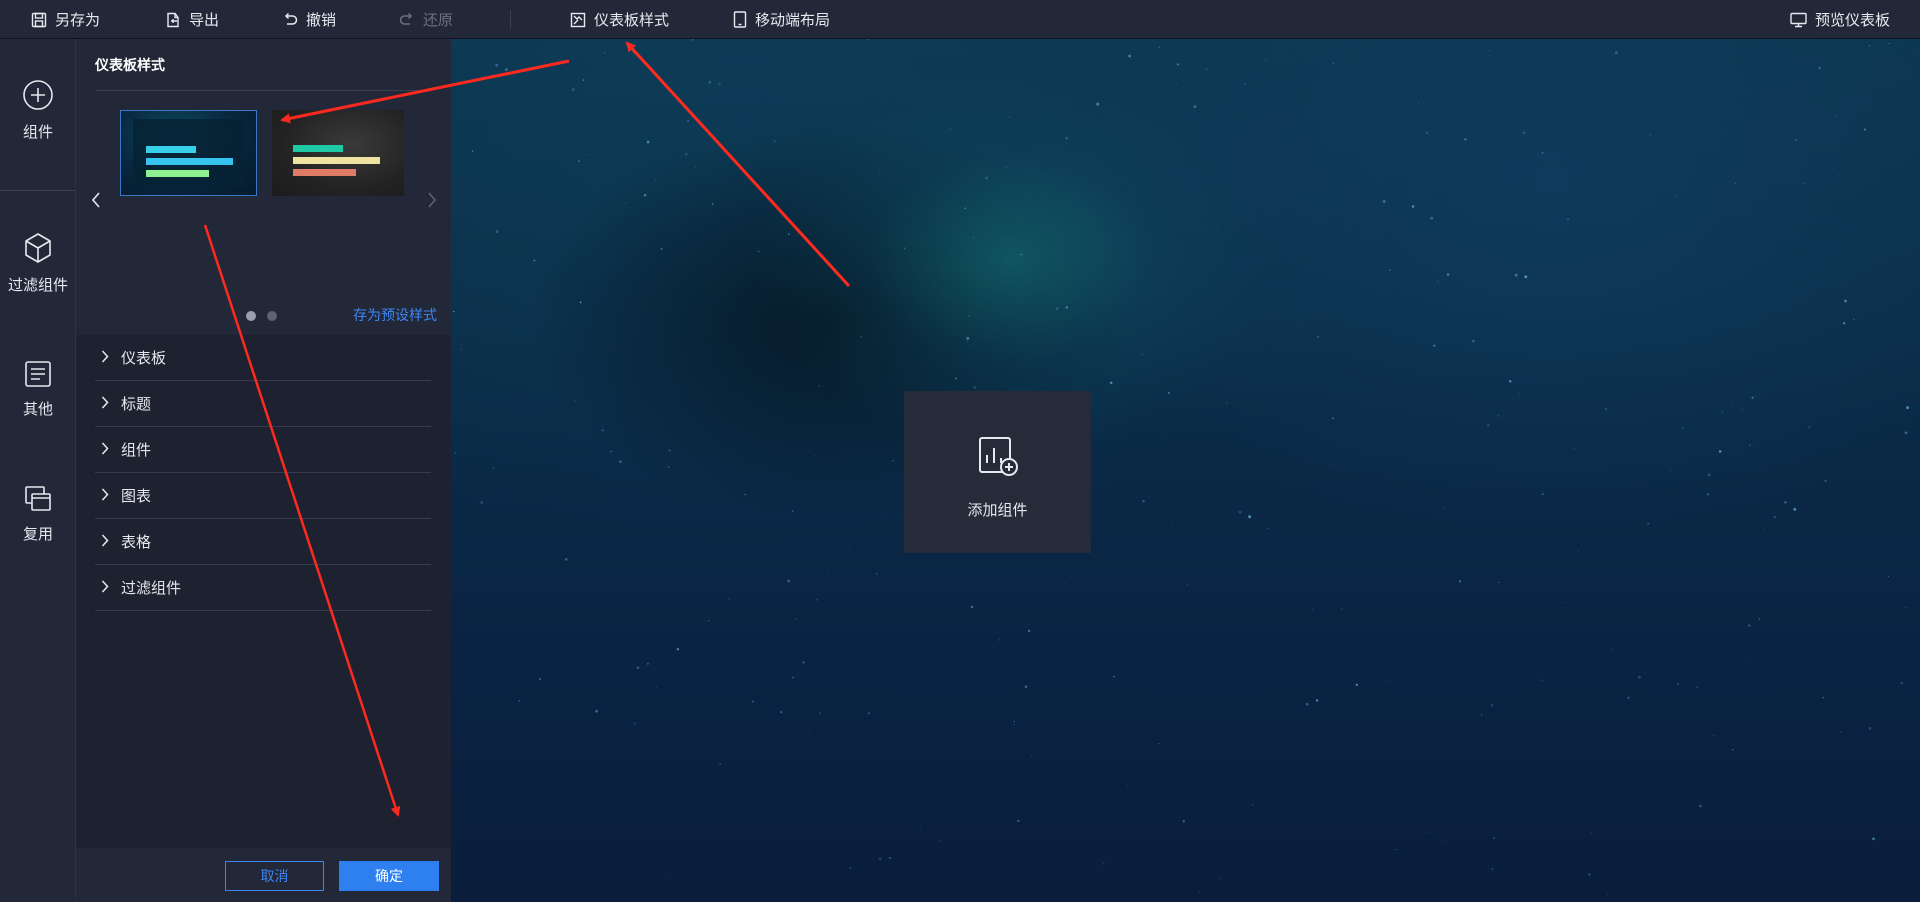  Describe the element at coordinates (37, 285) in the screenshot. I see `rail-label-filter-components: 过滤组件` at that location.